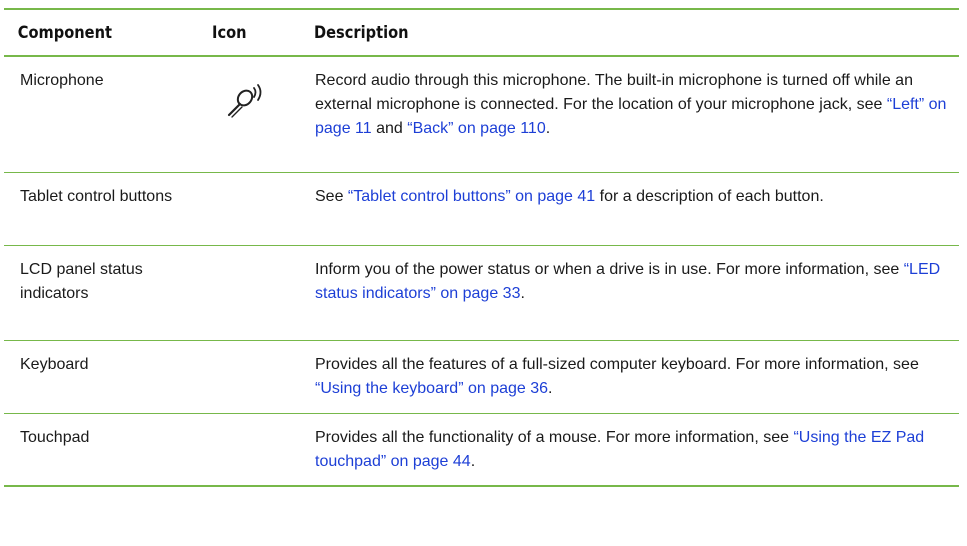 The width and height of the screenshot is (967, 546). Describe the element at coordinates (481, 32) in the screenshot. I see `table-header-row: Component Icon Description` at that location.